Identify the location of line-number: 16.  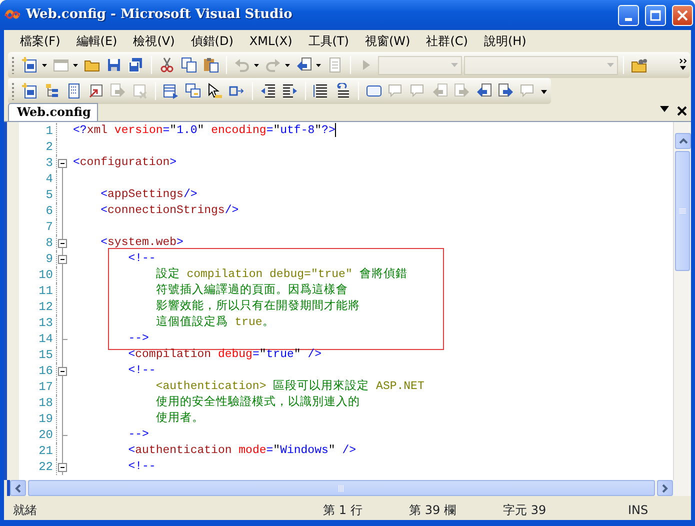
(46, 371).